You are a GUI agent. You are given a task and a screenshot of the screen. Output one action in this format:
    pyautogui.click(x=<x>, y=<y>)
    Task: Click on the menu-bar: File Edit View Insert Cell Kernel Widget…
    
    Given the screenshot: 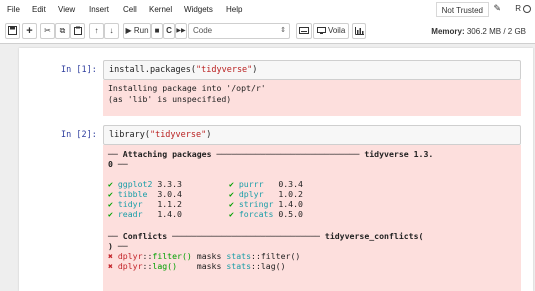 What is the action you would take?
    pyautogui.click(x=267, y=10)
    